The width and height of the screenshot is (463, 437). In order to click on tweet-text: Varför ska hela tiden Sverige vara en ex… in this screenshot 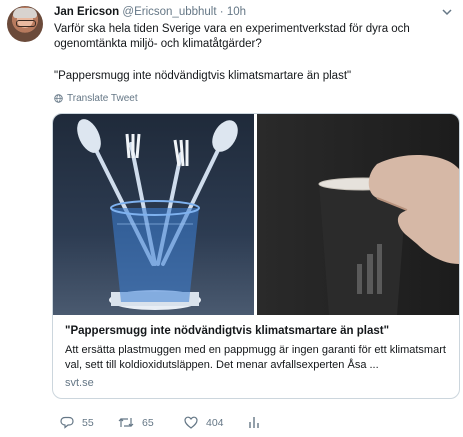, I will do `click(254, 37)`.